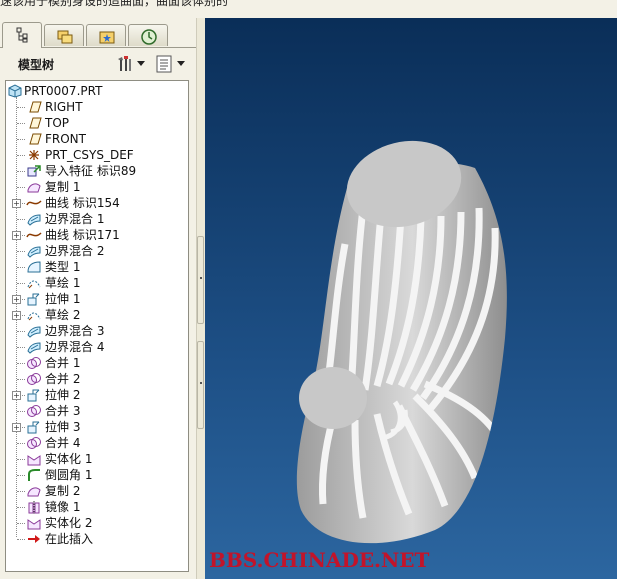 The height and width of the screenshot is (579, 617). I want to click on panel-splitter, so click(200, 298).